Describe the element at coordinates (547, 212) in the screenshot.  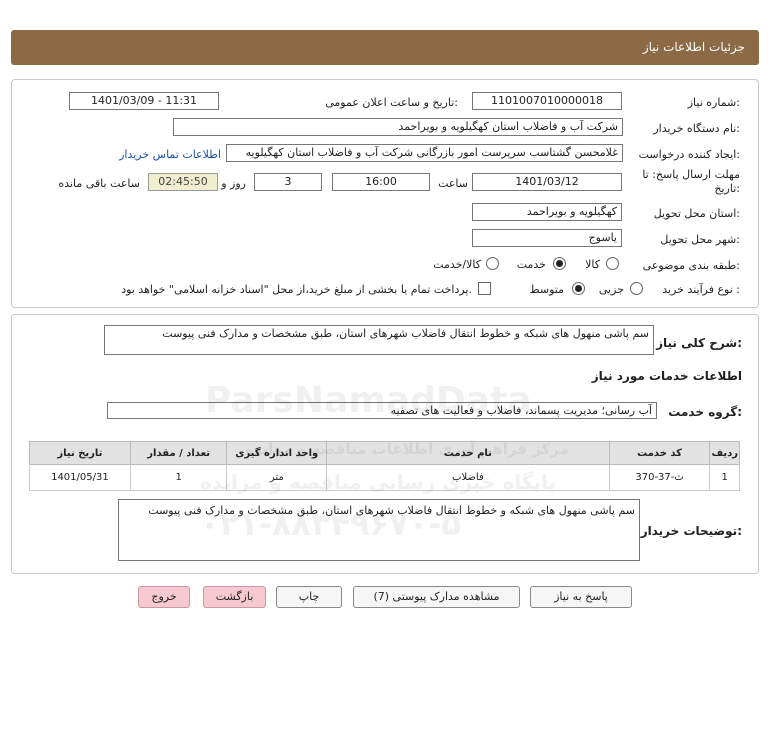
I see `province-field: کهگیلویه و بویراحمد` at that location.